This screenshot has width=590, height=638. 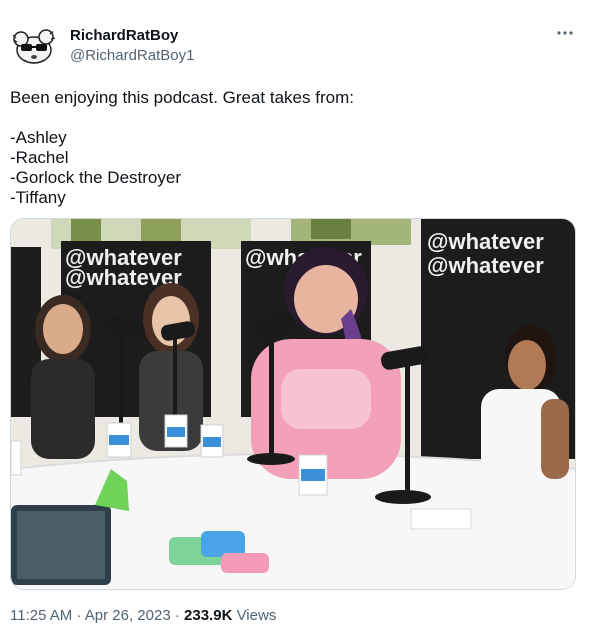 What do you see at coordinates (132, 56) in the screenshot?
I see `author-handle: @RichardRatBoy1` at bounding box center [132, 56].